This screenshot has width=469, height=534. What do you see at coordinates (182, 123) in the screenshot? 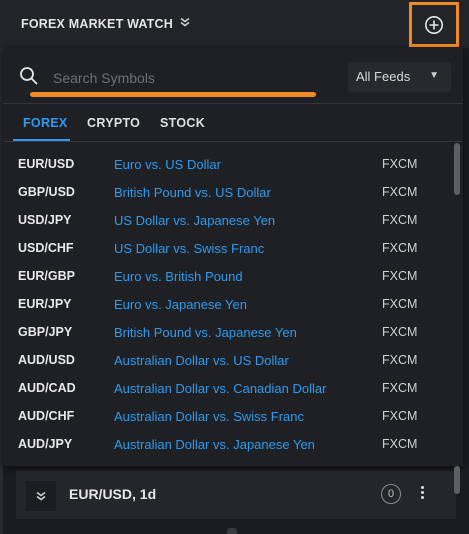
I see `tab-stock: STOCK` at bounding box center [182, 123].